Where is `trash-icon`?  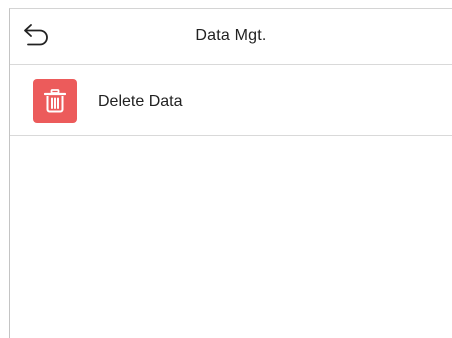 trash-icon is located at coordinates (55, 101).